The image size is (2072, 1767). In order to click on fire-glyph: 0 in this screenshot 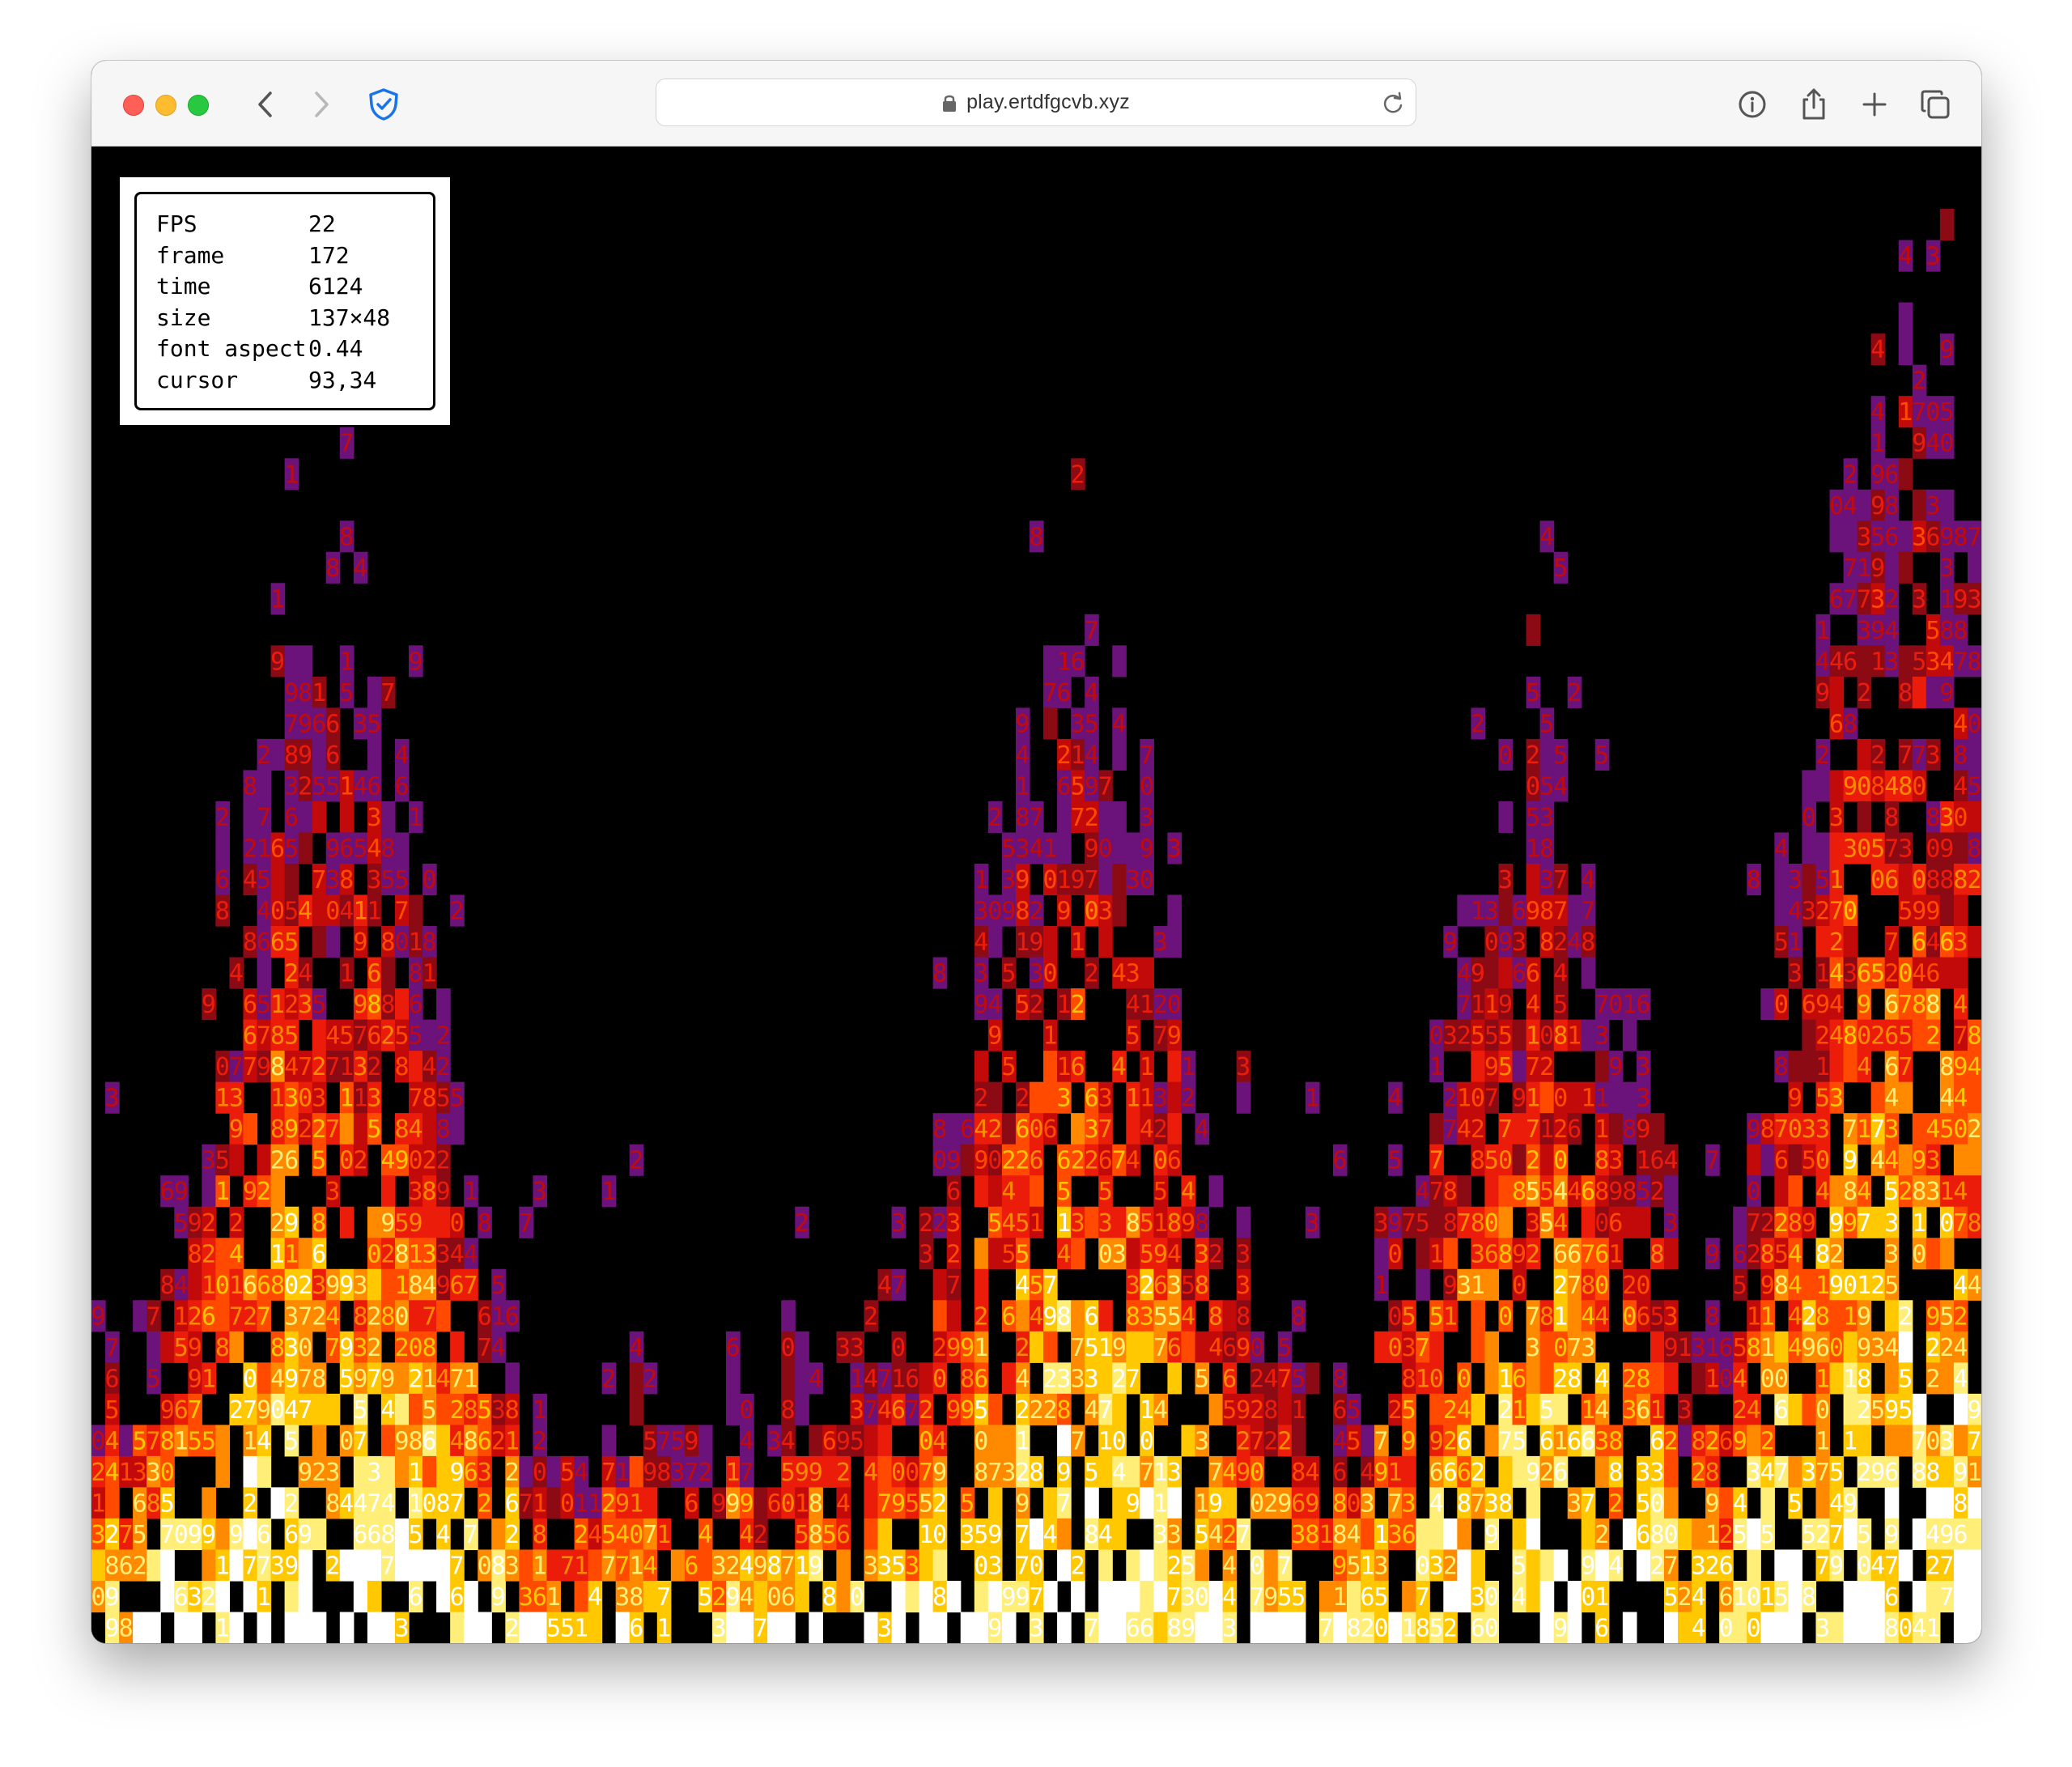, I will do `click(788, 1503)`.